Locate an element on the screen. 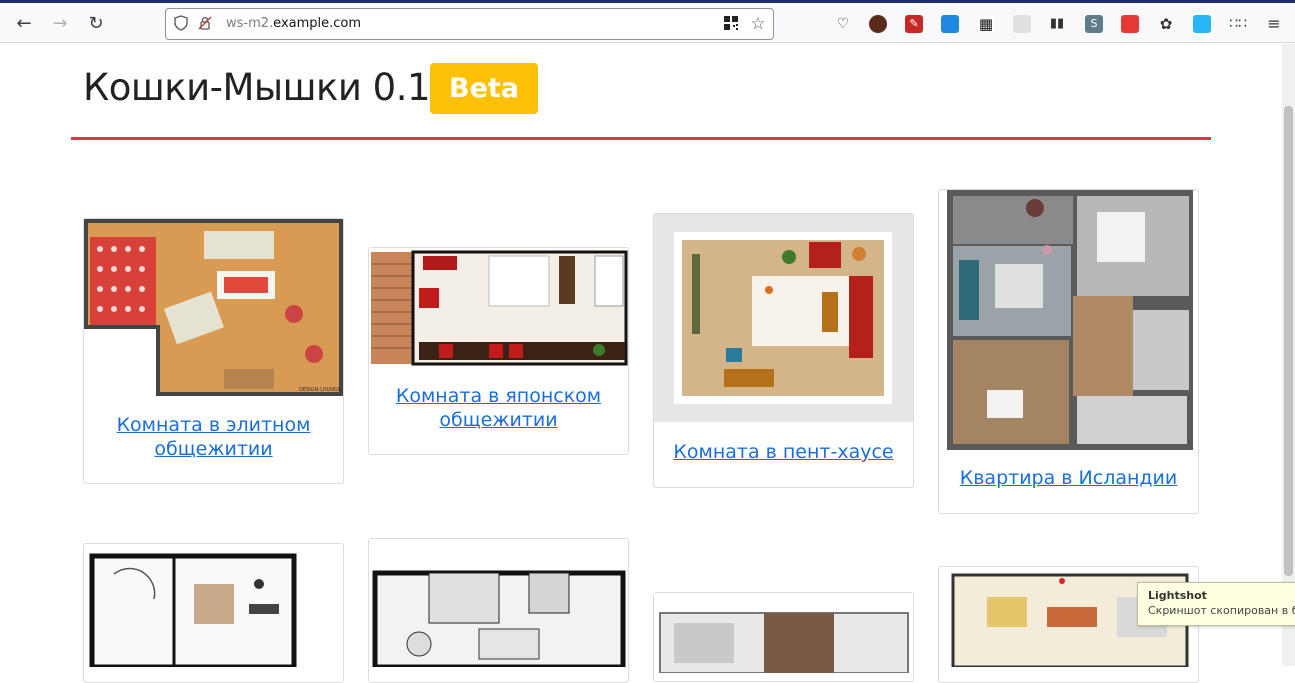 This screenshot has width=1295, height=683. svg-text: DESIGN-LOUNGE.RU is located at coordinates (321, 390).